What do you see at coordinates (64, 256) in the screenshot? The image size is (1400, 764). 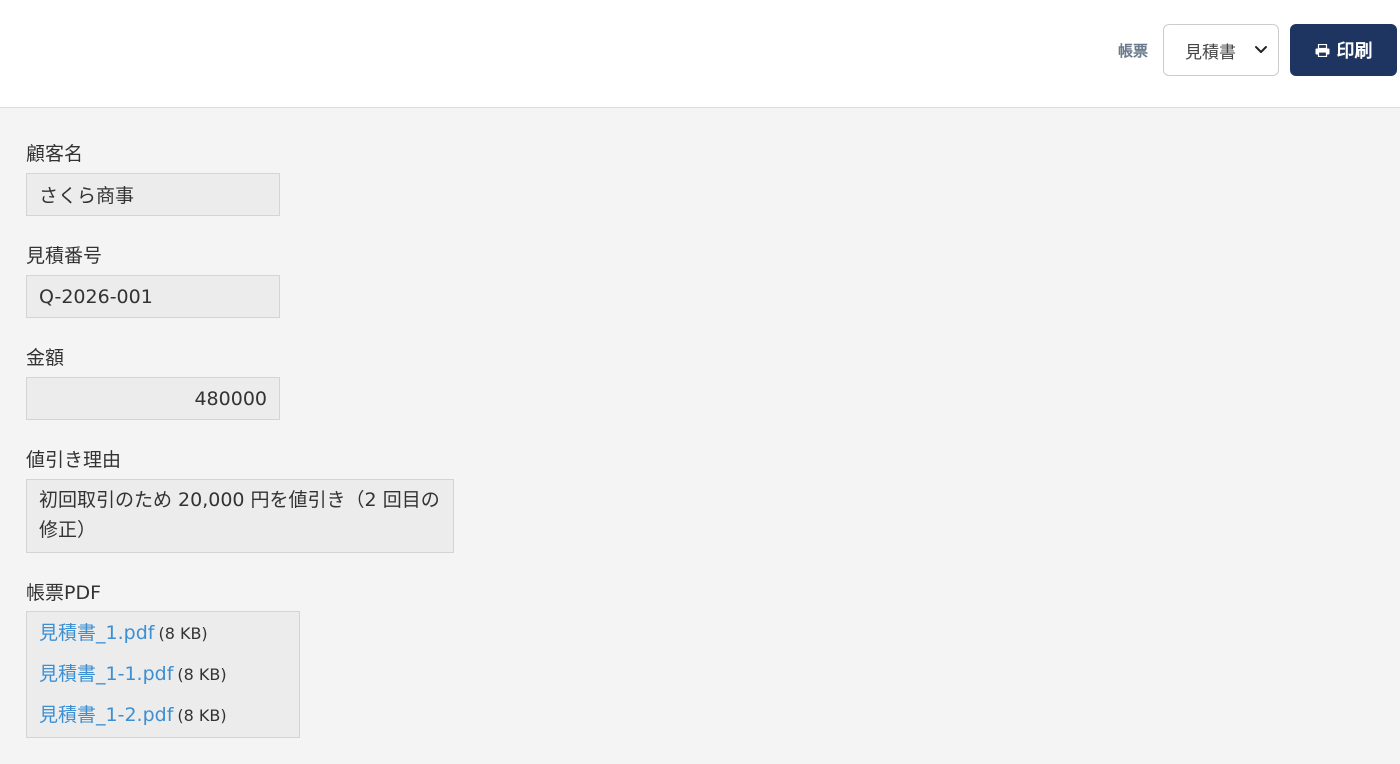 I see `quote-number-label: 見積番号` at bounding box center [64, 256].